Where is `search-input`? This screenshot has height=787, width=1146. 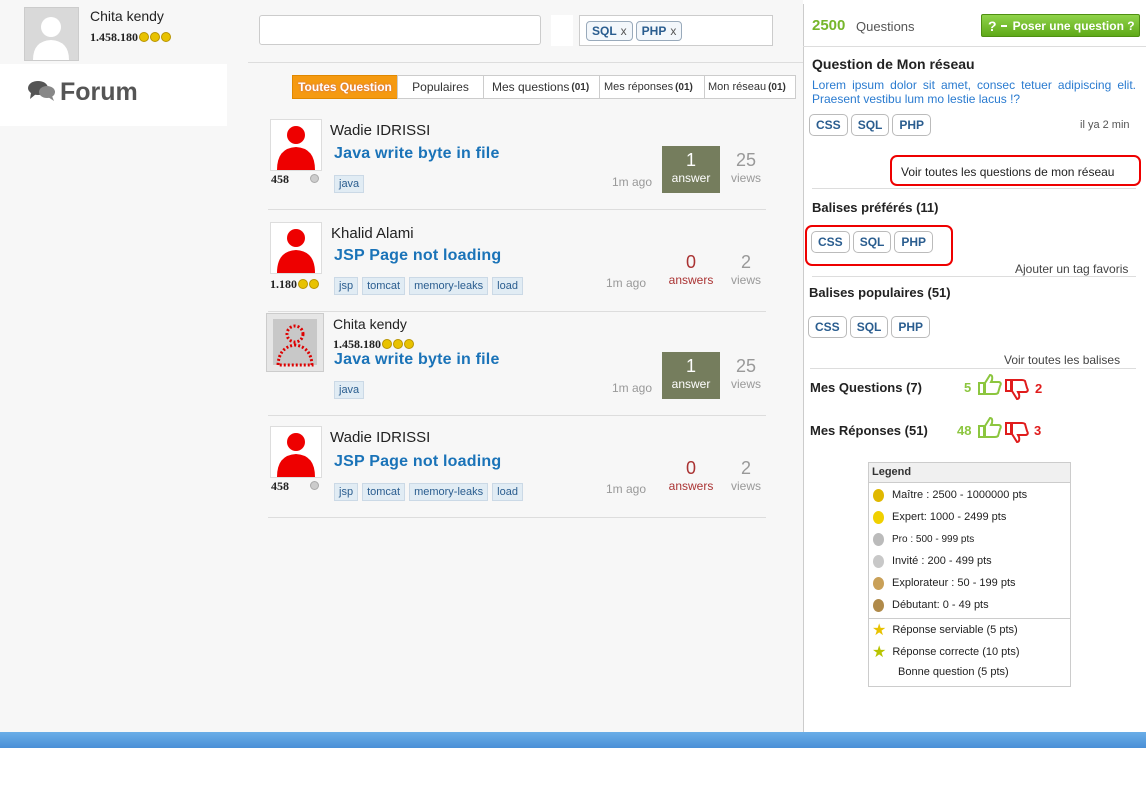 search-input is located at coordinates (400, 30).